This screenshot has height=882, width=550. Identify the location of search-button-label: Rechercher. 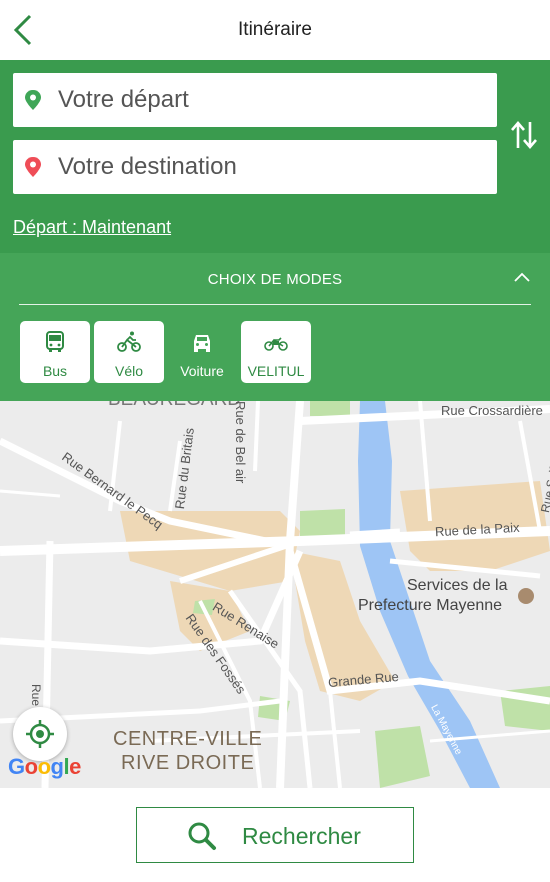
(301, 836).